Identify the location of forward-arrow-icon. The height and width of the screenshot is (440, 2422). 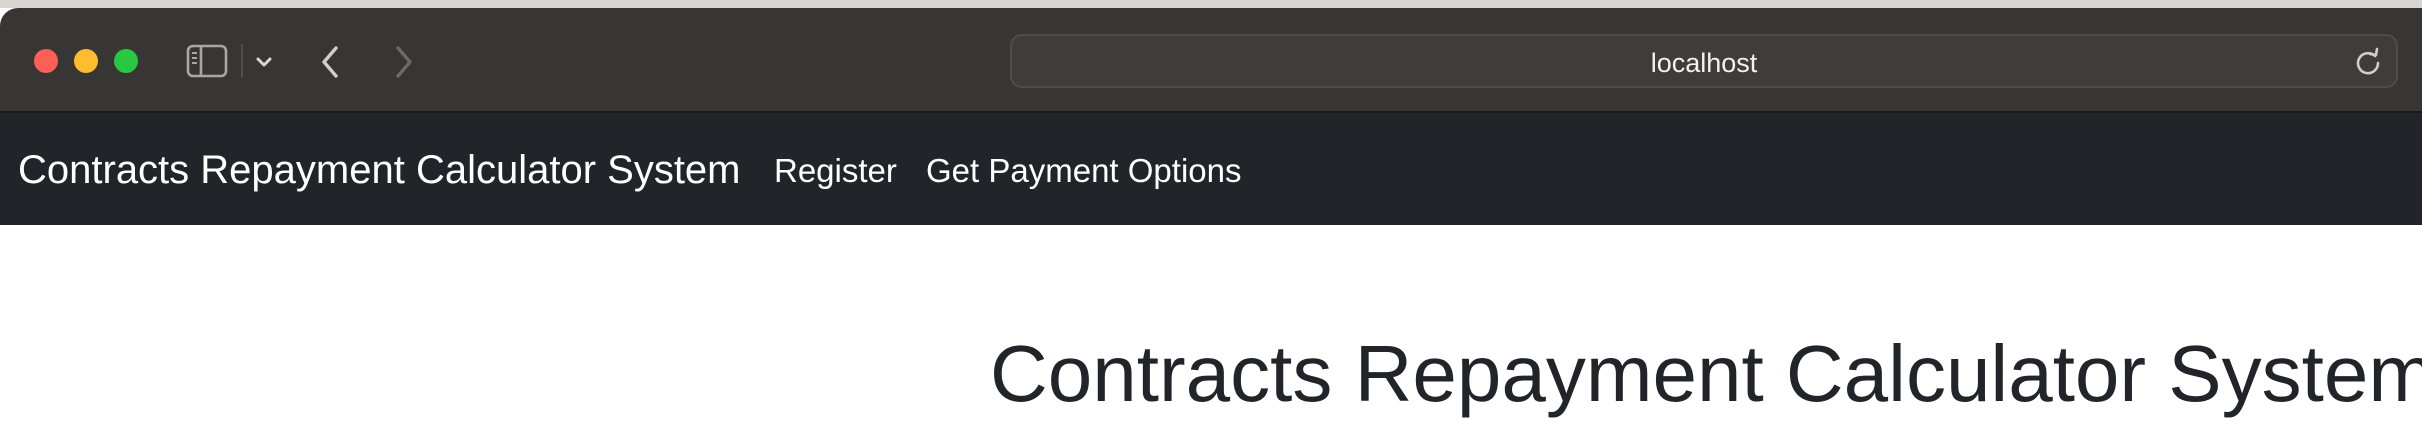
(403, 62).